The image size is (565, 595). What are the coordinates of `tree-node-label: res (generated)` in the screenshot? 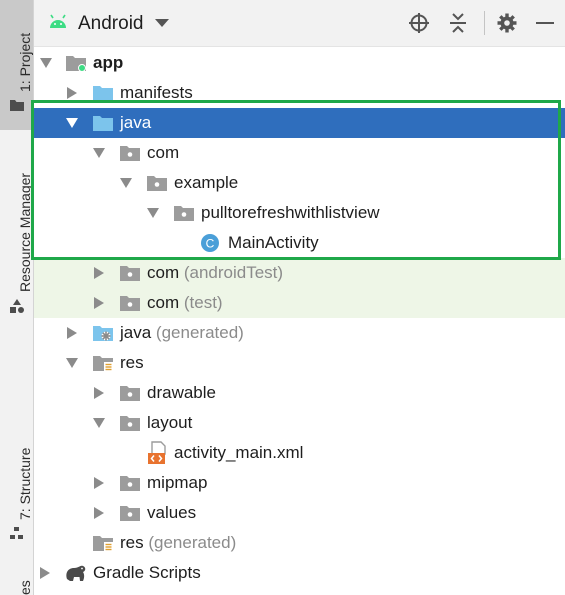 It's located at (178, 542).